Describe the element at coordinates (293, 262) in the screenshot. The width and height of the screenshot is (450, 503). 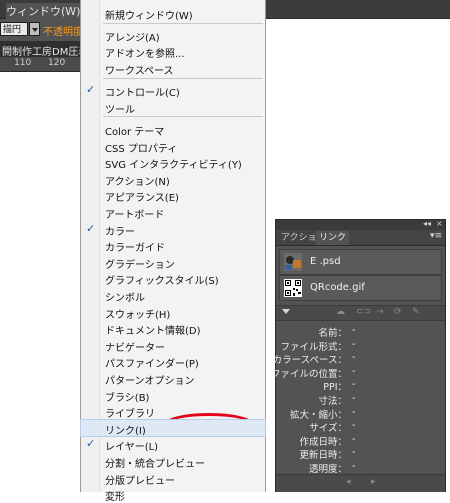
I see `image-thumbnail-icon` at that location.